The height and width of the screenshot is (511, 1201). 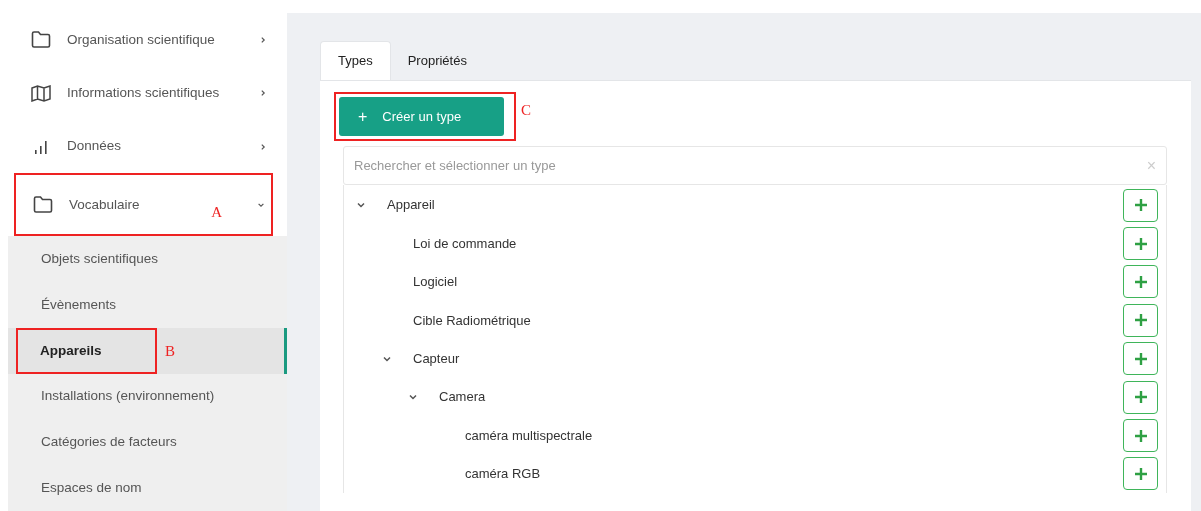 I want to click on tree-node-label: caméra multispectrale, so click(x=529, y=435).